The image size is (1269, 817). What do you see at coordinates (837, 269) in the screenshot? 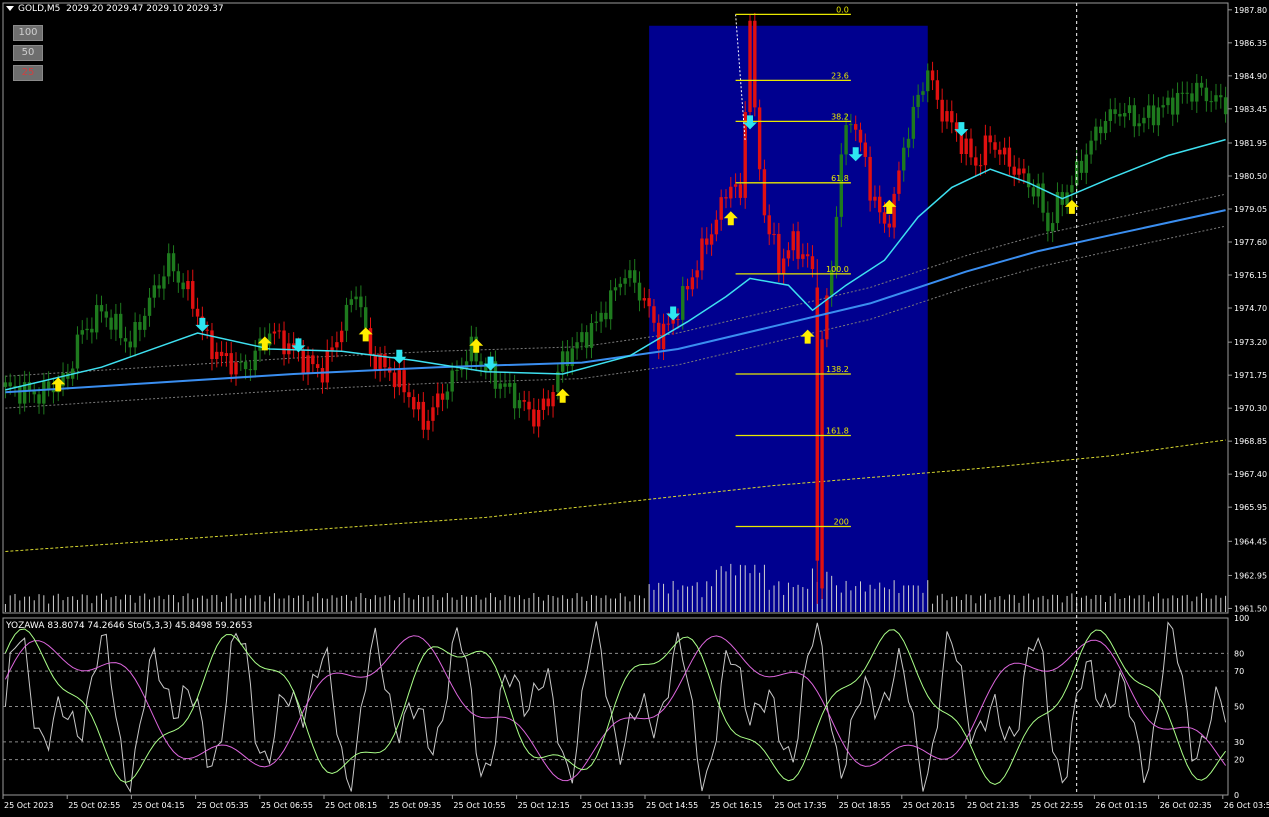
I see `fib-level-label: 100.0` at bounding box center [837, 269].